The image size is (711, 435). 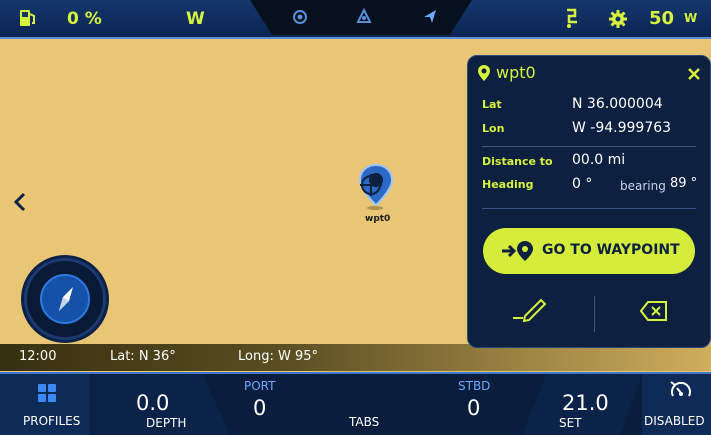 I want to click on chevron-left-icon, so click(x=20, y=202).